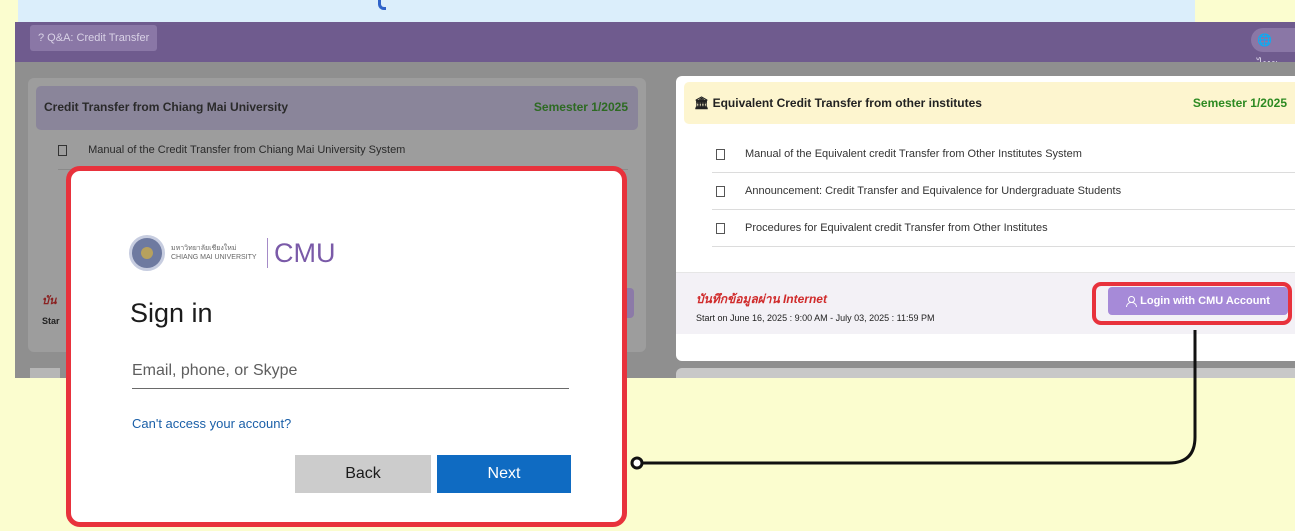  I want to click on institution-icon: 🏛, so click(702, 103).